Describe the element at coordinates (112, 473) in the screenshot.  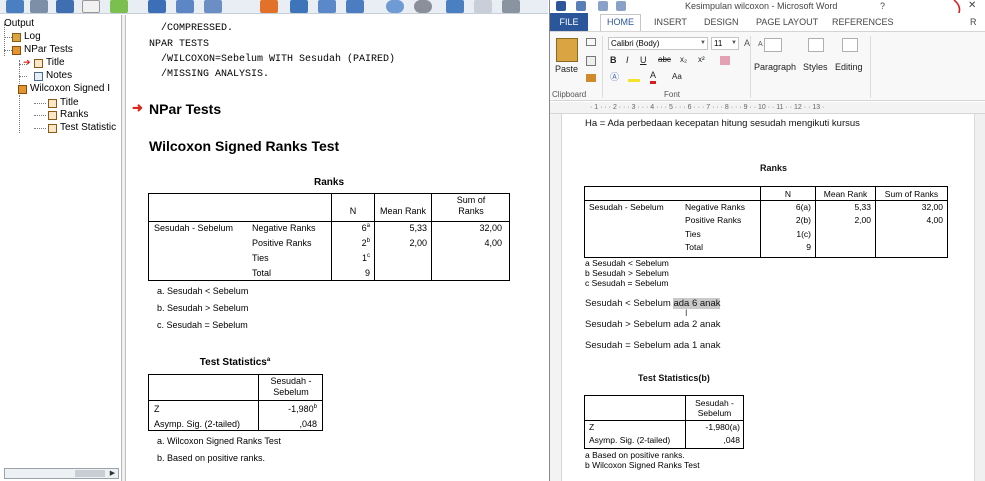
I see `scroll-right-icon: ▶` at that location.